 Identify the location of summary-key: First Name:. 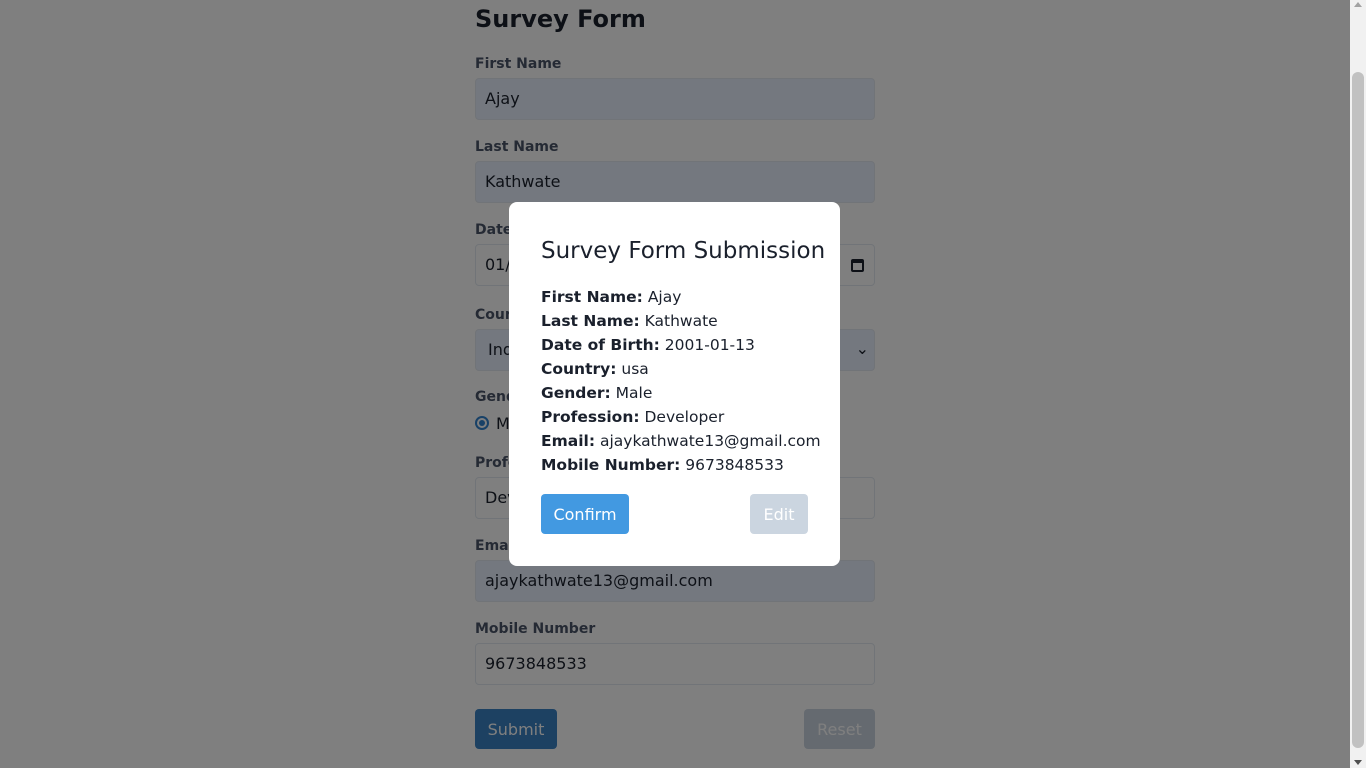
(592, 297).